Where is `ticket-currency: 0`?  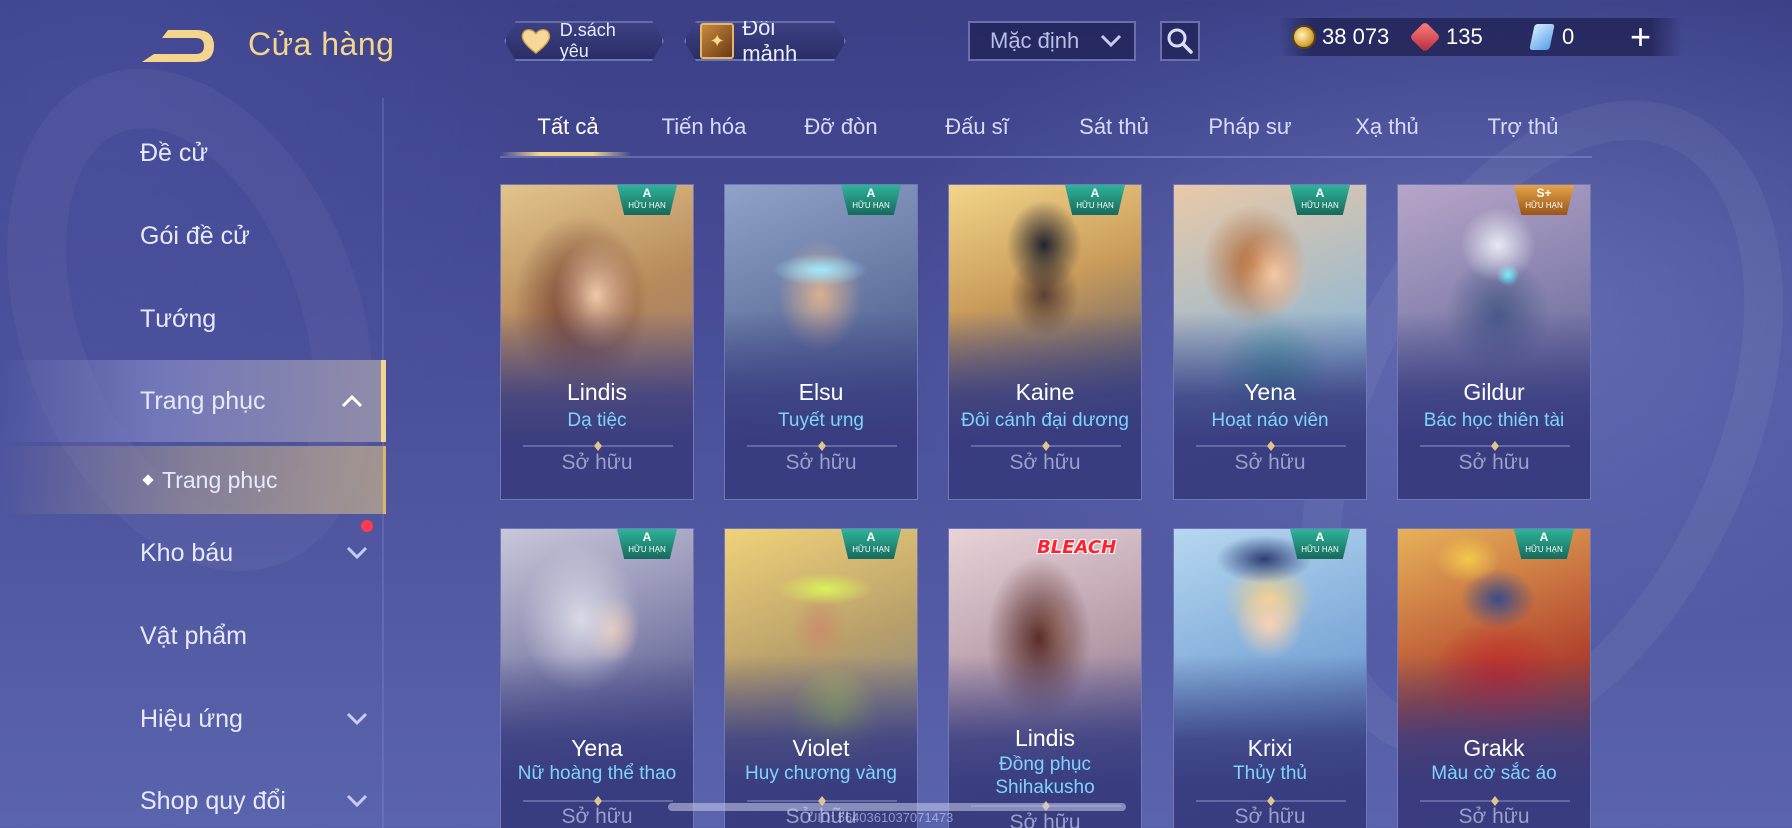
ticket-currency: 0 is located at coordinates (1551, 37).